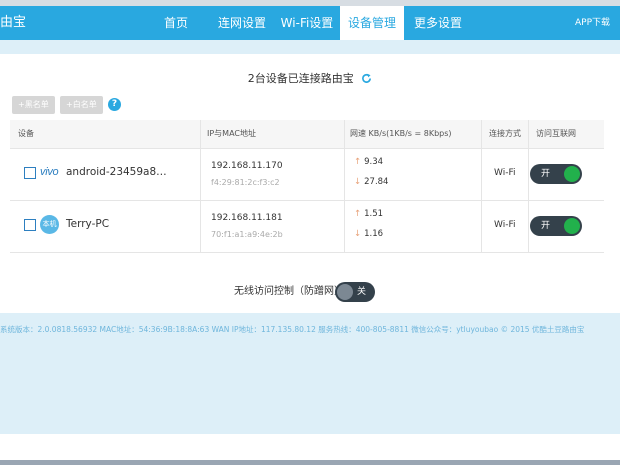 The height and width of the screenshot is (465, 620). What do you see at coordinates (247, 234) in the screenshot?
I see `device-mac: 70:f1:a1:a9:4e:2b` at bounding box center [247, 234].